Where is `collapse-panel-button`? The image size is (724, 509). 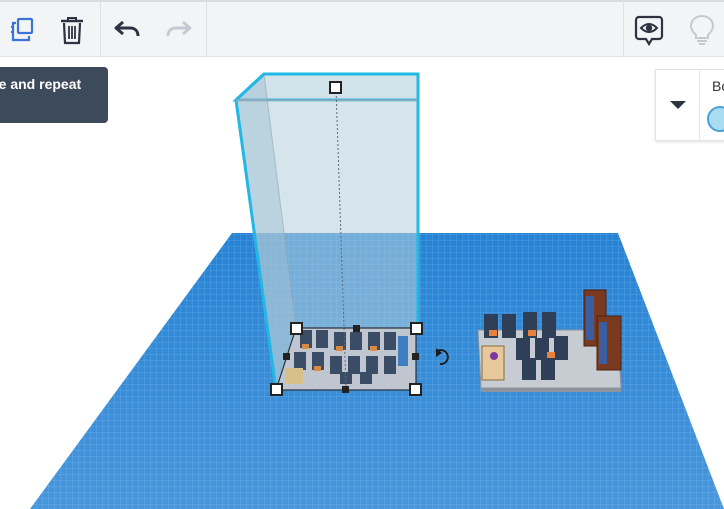
collapse-panel-button is located at coordinates (678, 105).